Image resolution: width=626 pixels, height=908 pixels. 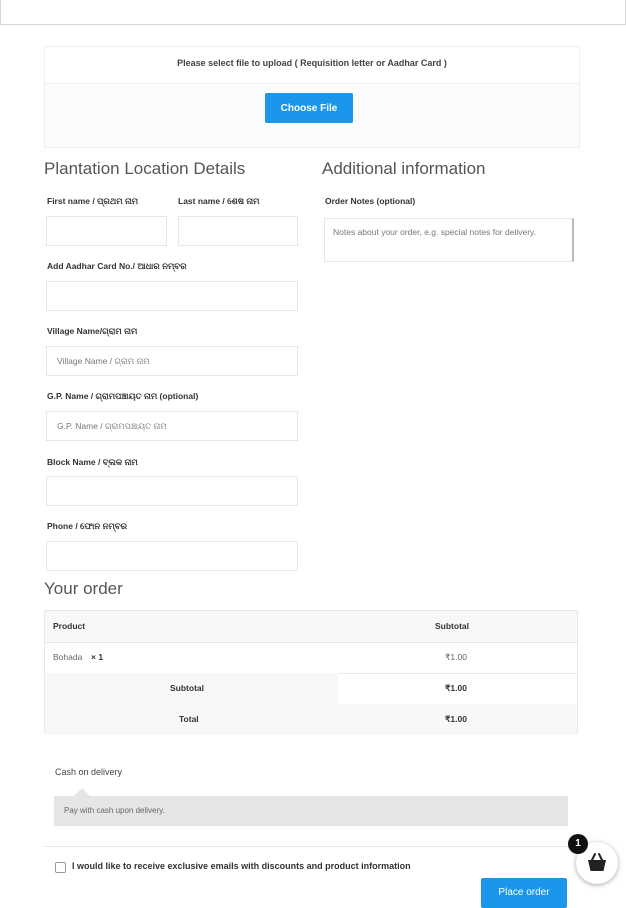 What do you see at coordinates (172, 361) in the screenshot?
I see `village-field: Village Name / ଗ୍ରାମ ନାମ` at bounding box center [172, 361].